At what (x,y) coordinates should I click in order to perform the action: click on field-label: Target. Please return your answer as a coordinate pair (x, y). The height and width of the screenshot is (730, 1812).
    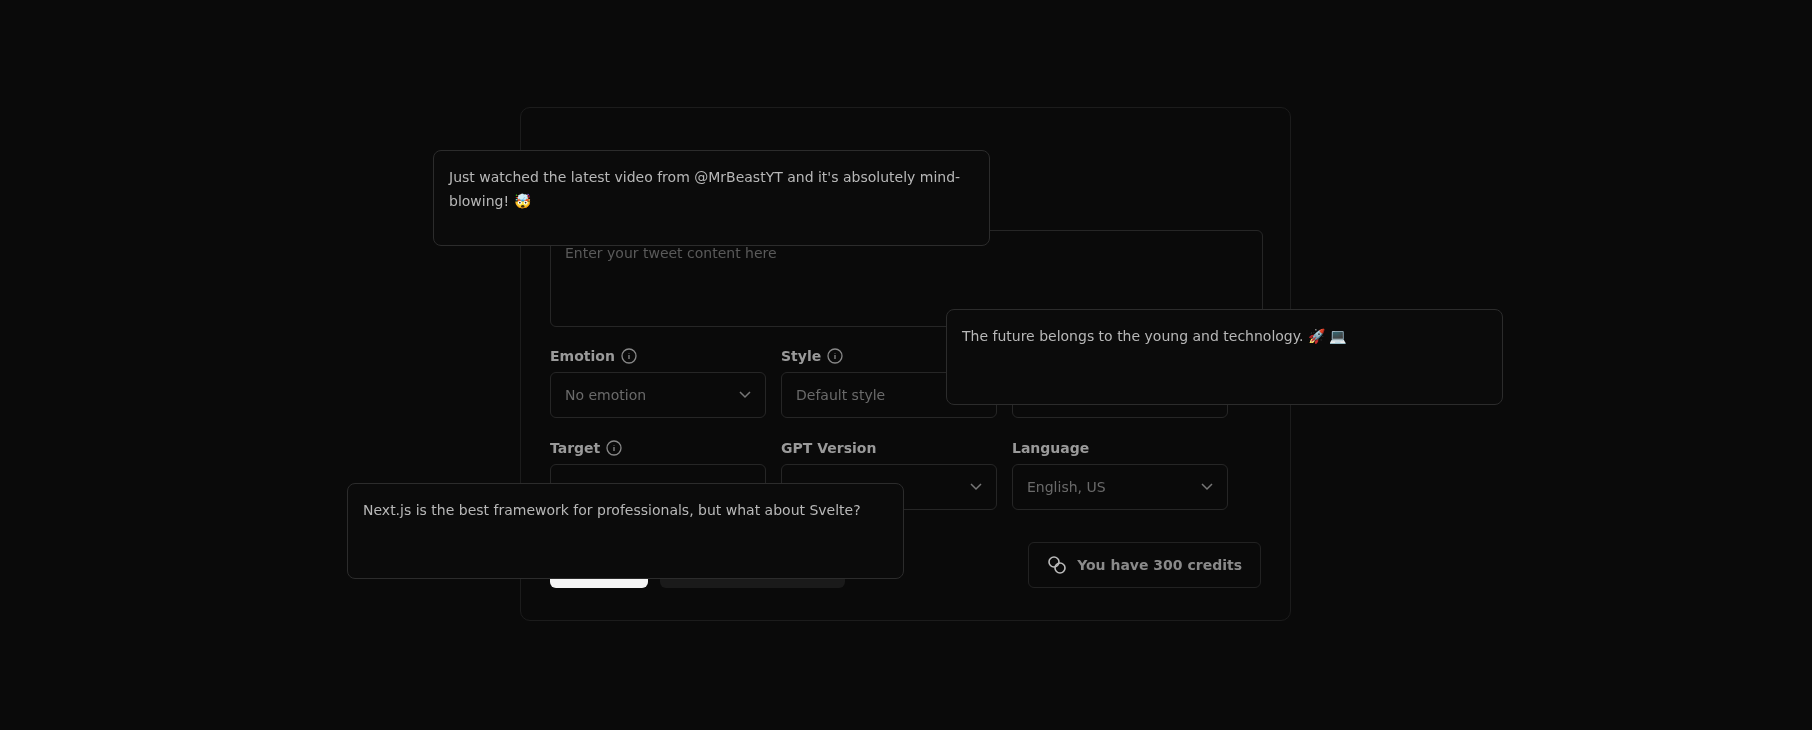
    Looking at the image, I should click on (575, 448).